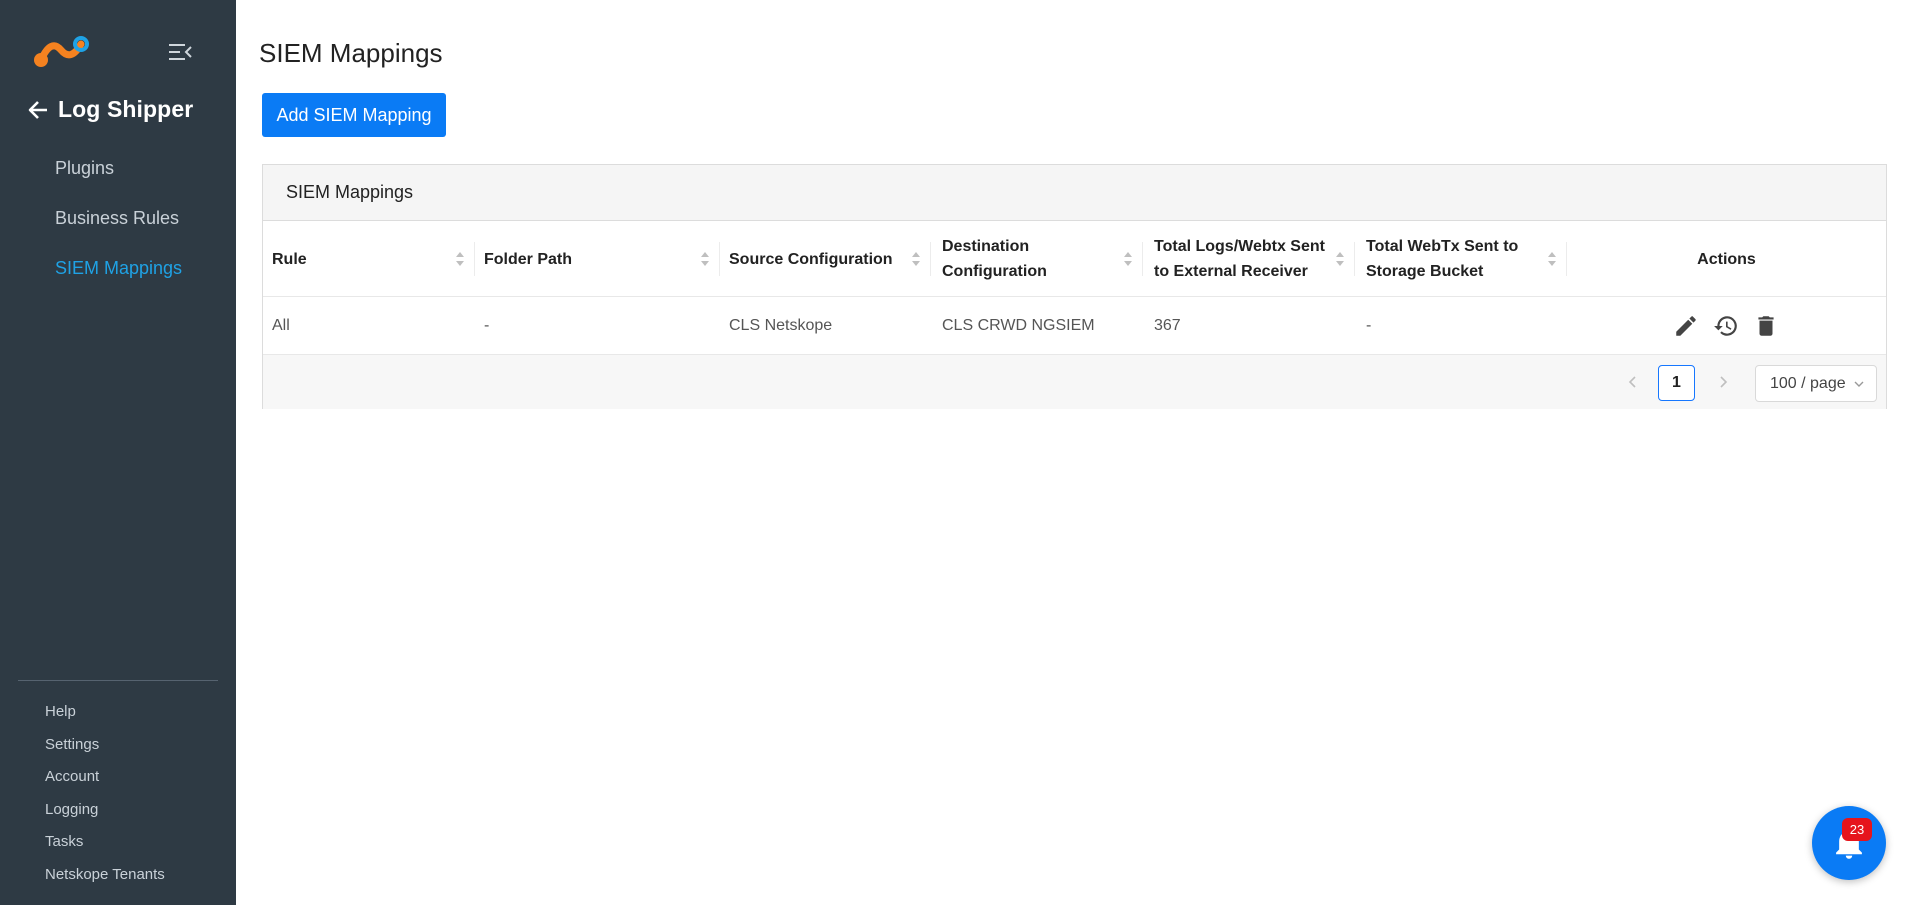 This screenshot has height=905, width=1919. I want to click on column-label: Actions, so click(1726, 259).